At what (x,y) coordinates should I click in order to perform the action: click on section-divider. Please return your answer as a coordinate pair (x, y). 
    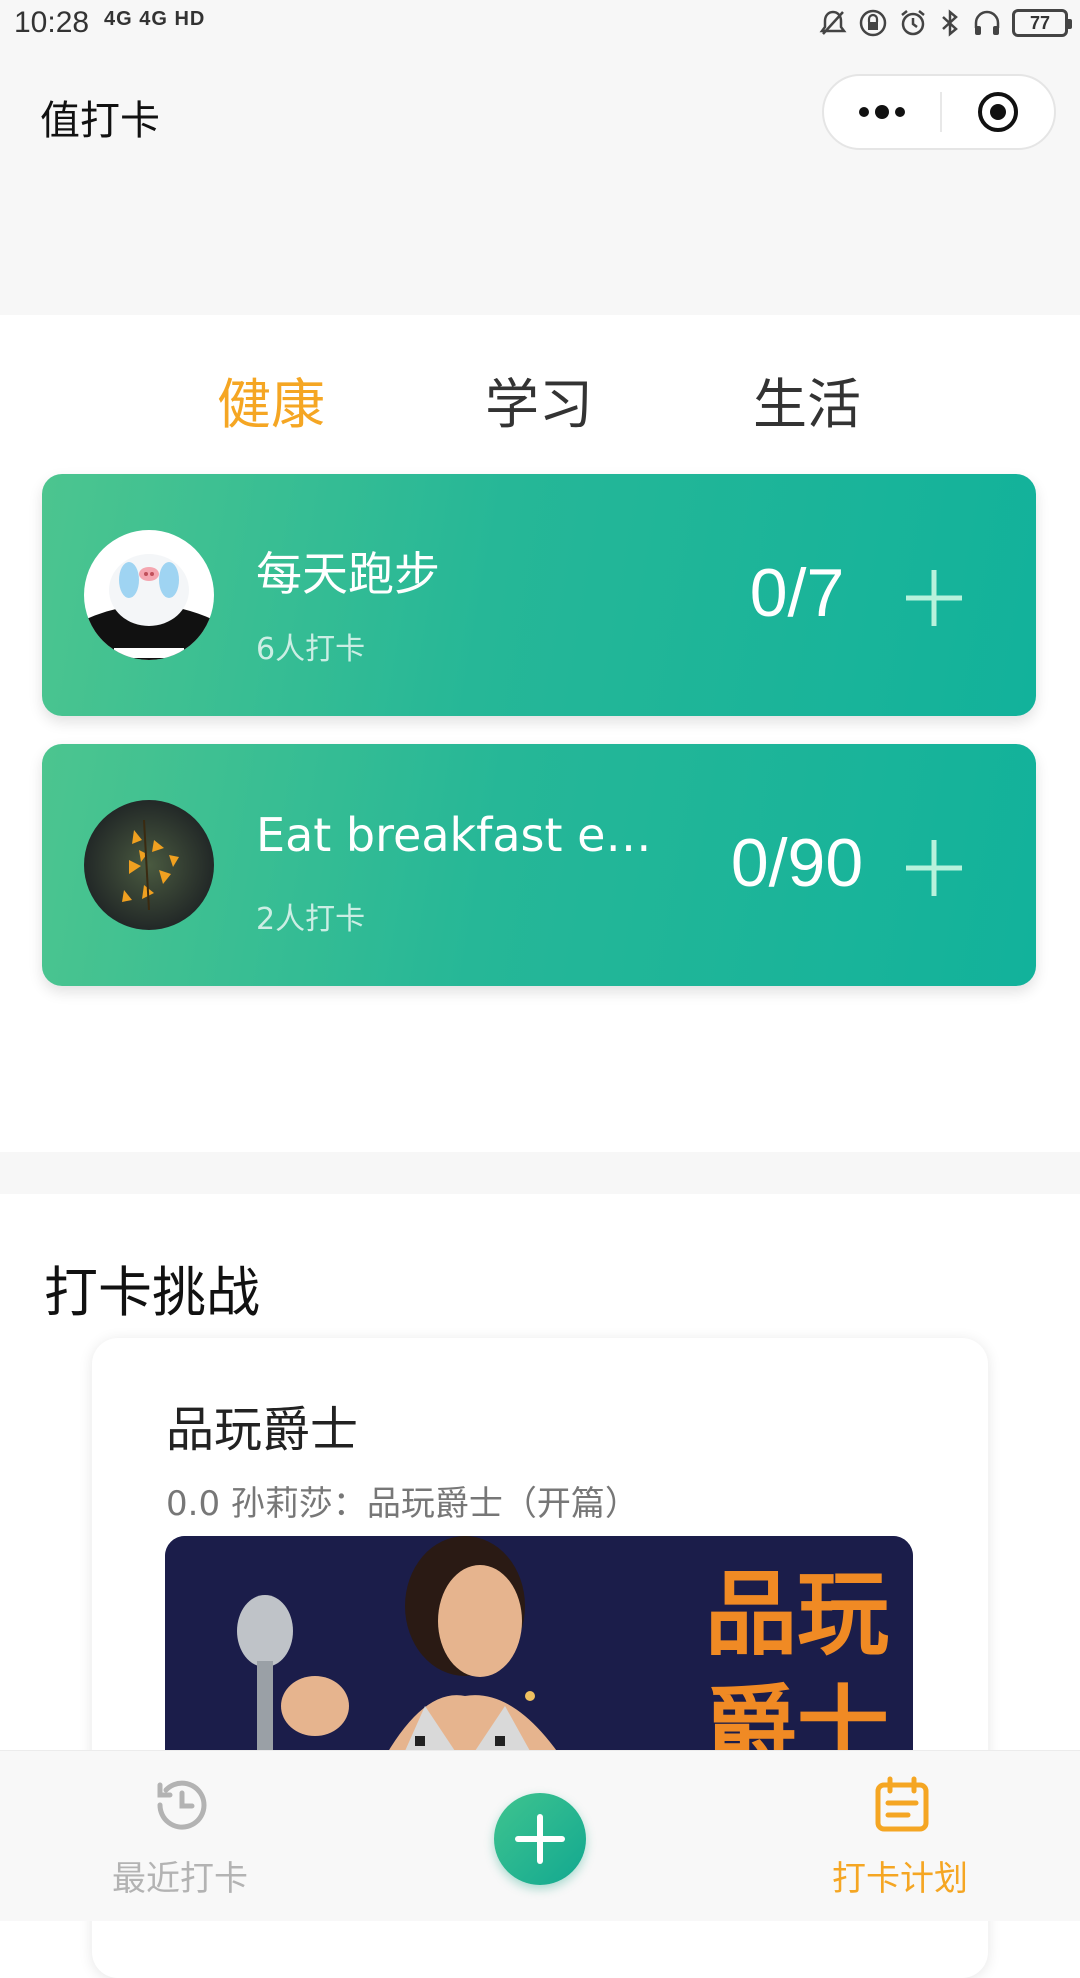
    Looking at the image, I should click on (540, 1173).